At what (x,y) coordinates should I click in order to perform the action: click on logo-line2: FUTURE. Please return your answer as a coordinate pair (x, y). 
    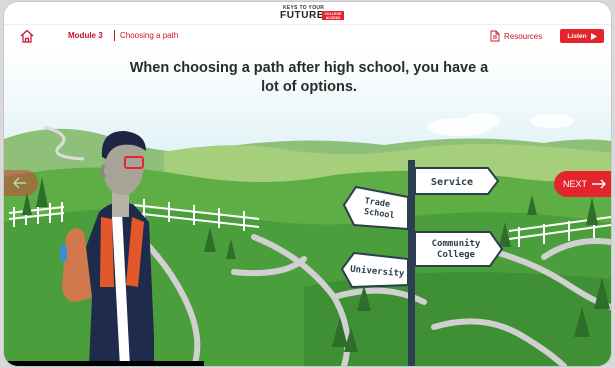
    Looking at the image, I should click on (302, 15).